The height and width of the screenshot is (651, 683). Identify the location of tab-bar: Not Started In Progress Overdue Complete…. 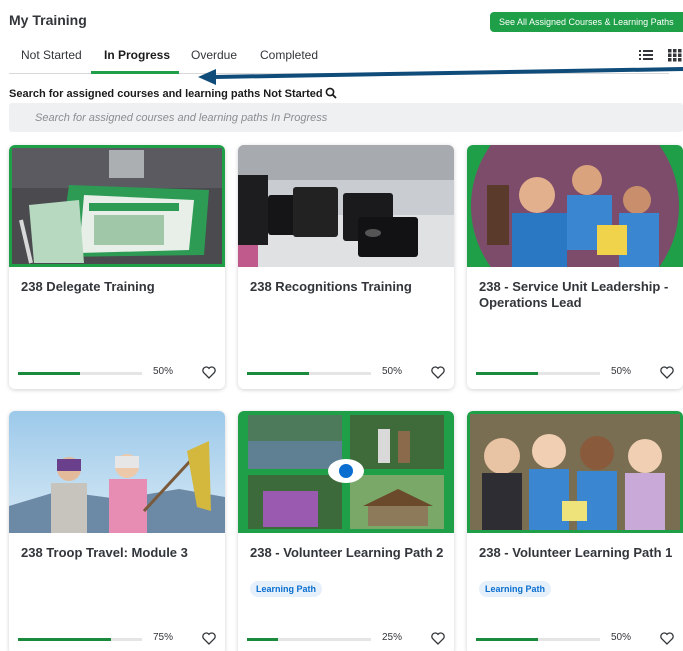
(339, 59).